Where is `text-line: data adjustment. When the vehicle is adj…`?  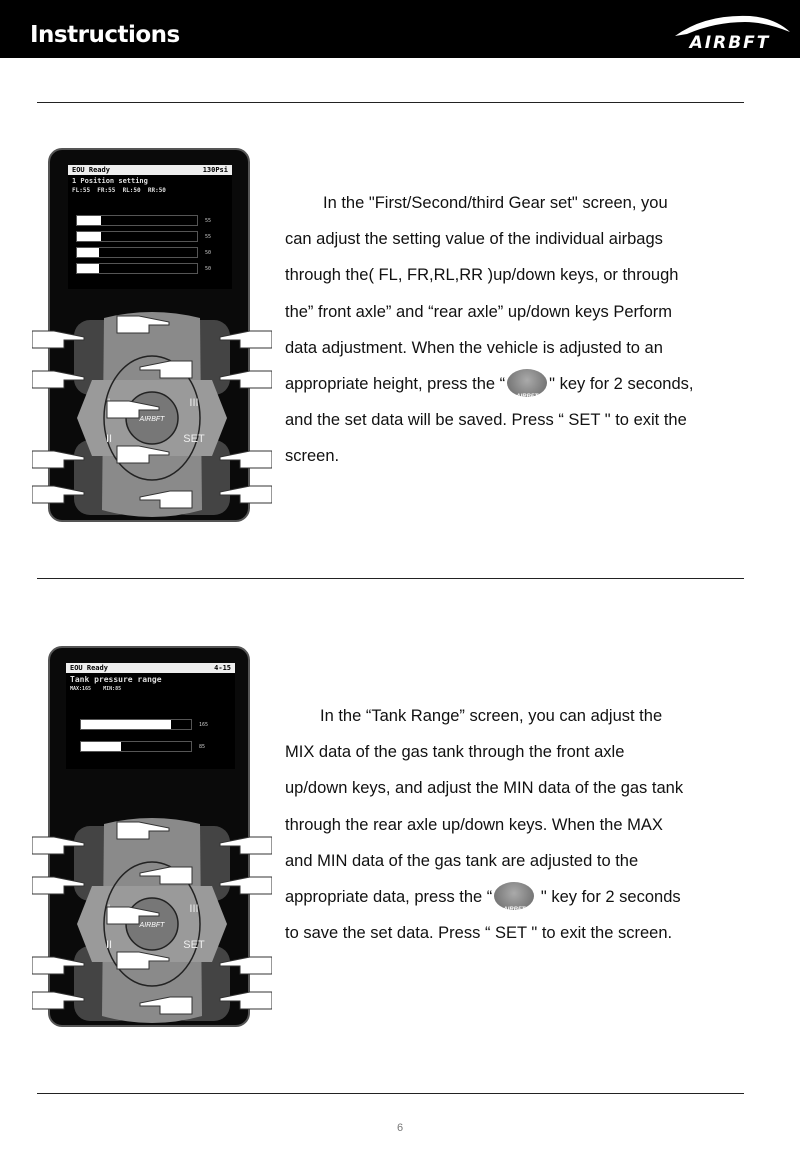 text-line: data adjustment. When the vehicle is adj… is located at coordinates (474, 347).